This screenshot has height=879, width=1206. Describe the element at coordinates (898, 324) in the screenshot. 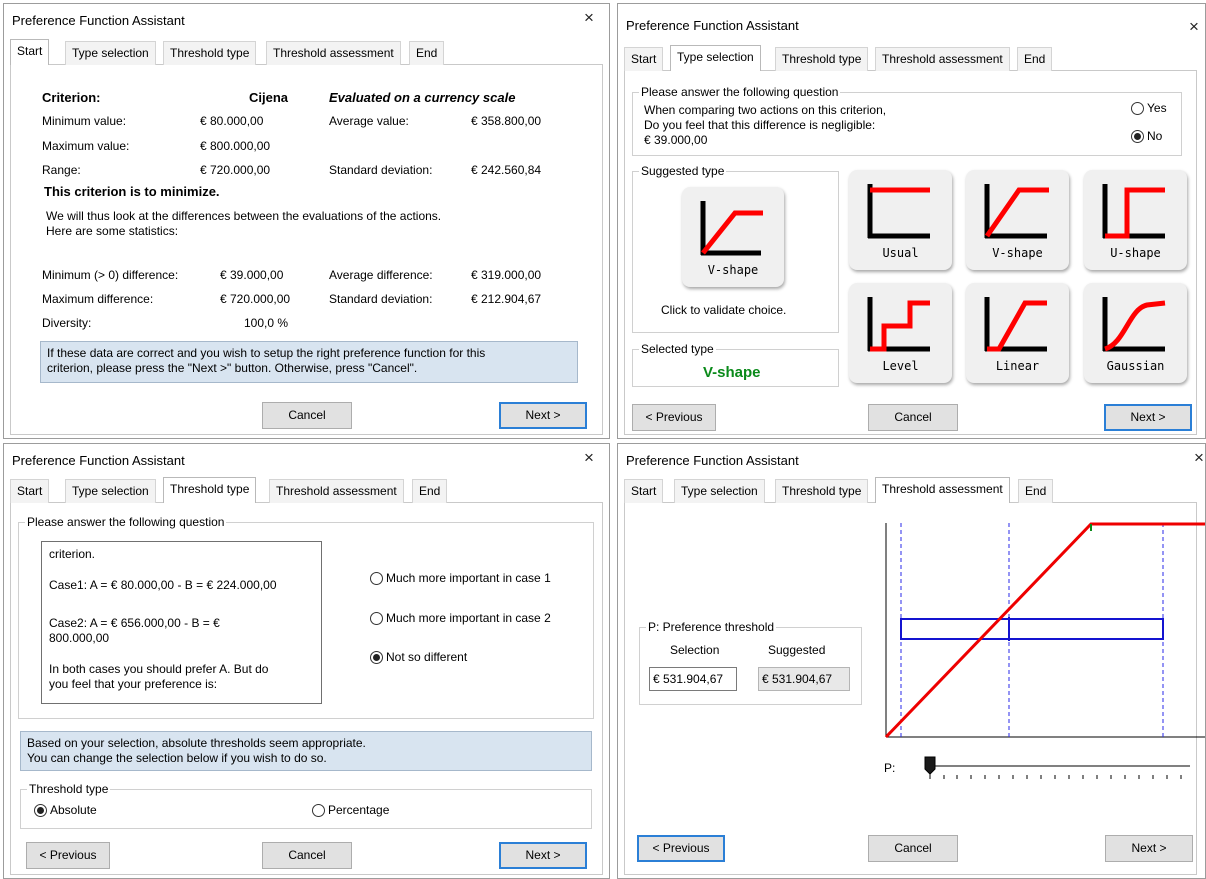

I see `level-shape-icon` at that location.